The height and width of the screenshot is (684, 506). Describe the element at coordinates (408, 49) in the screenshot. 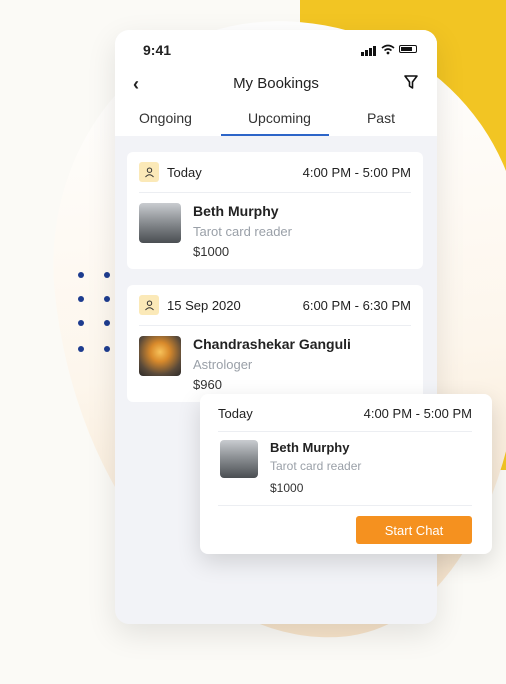

I see `battery-icon` at that location.